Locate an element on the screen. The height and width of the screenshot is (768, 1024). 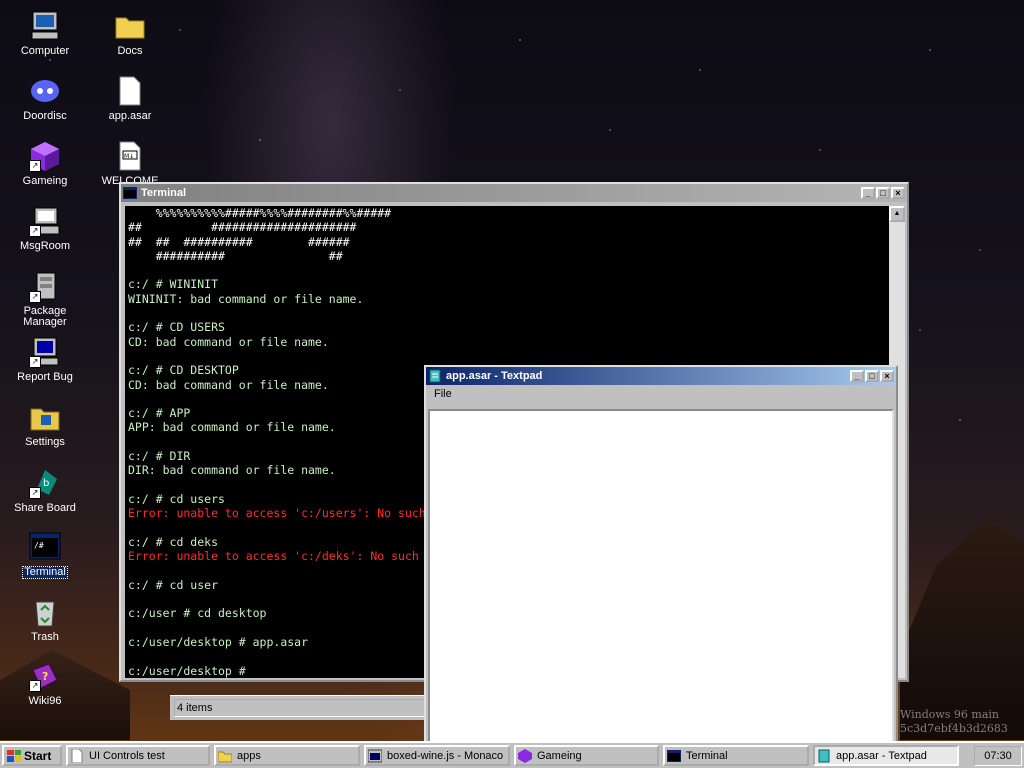
desktop-icon-gameing: ↗ Gameing is located at coordinates (45, 163).